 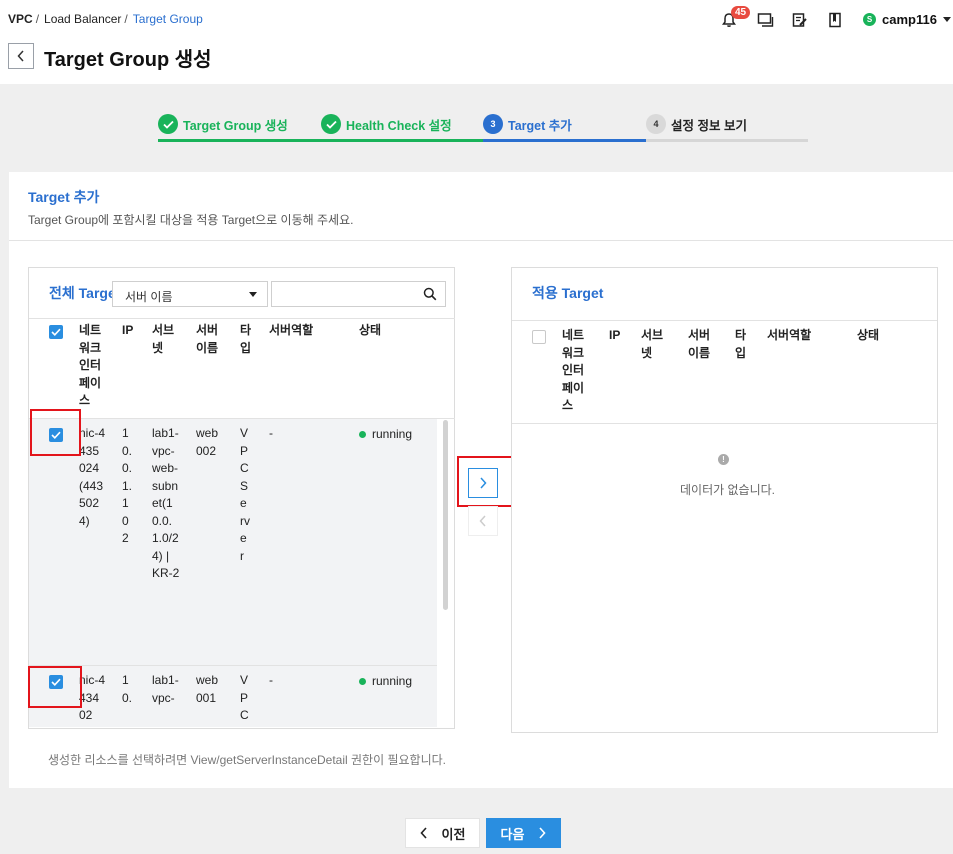 I want to click on user-status-icon: S, so click(x=869, y=19).